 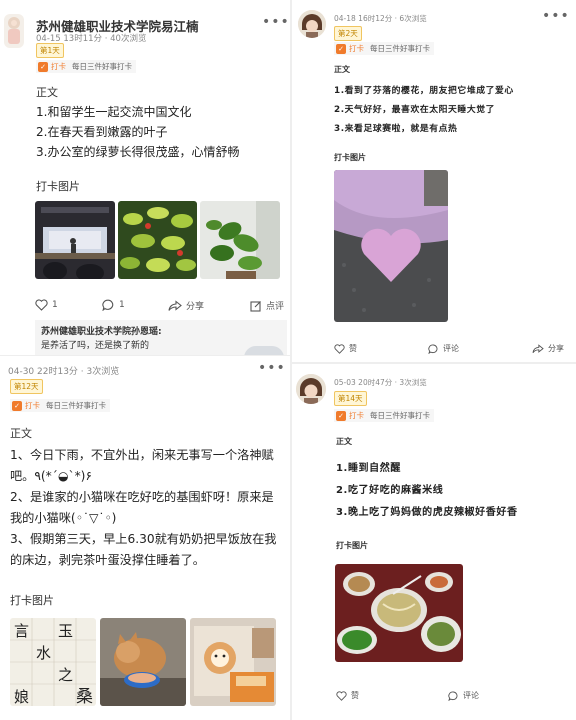 What do you see at coordinates (114, 112) in the screenshot?
I see `body-line: 1.和留学生一起交流中国文化` at bounding box center [114, 112].